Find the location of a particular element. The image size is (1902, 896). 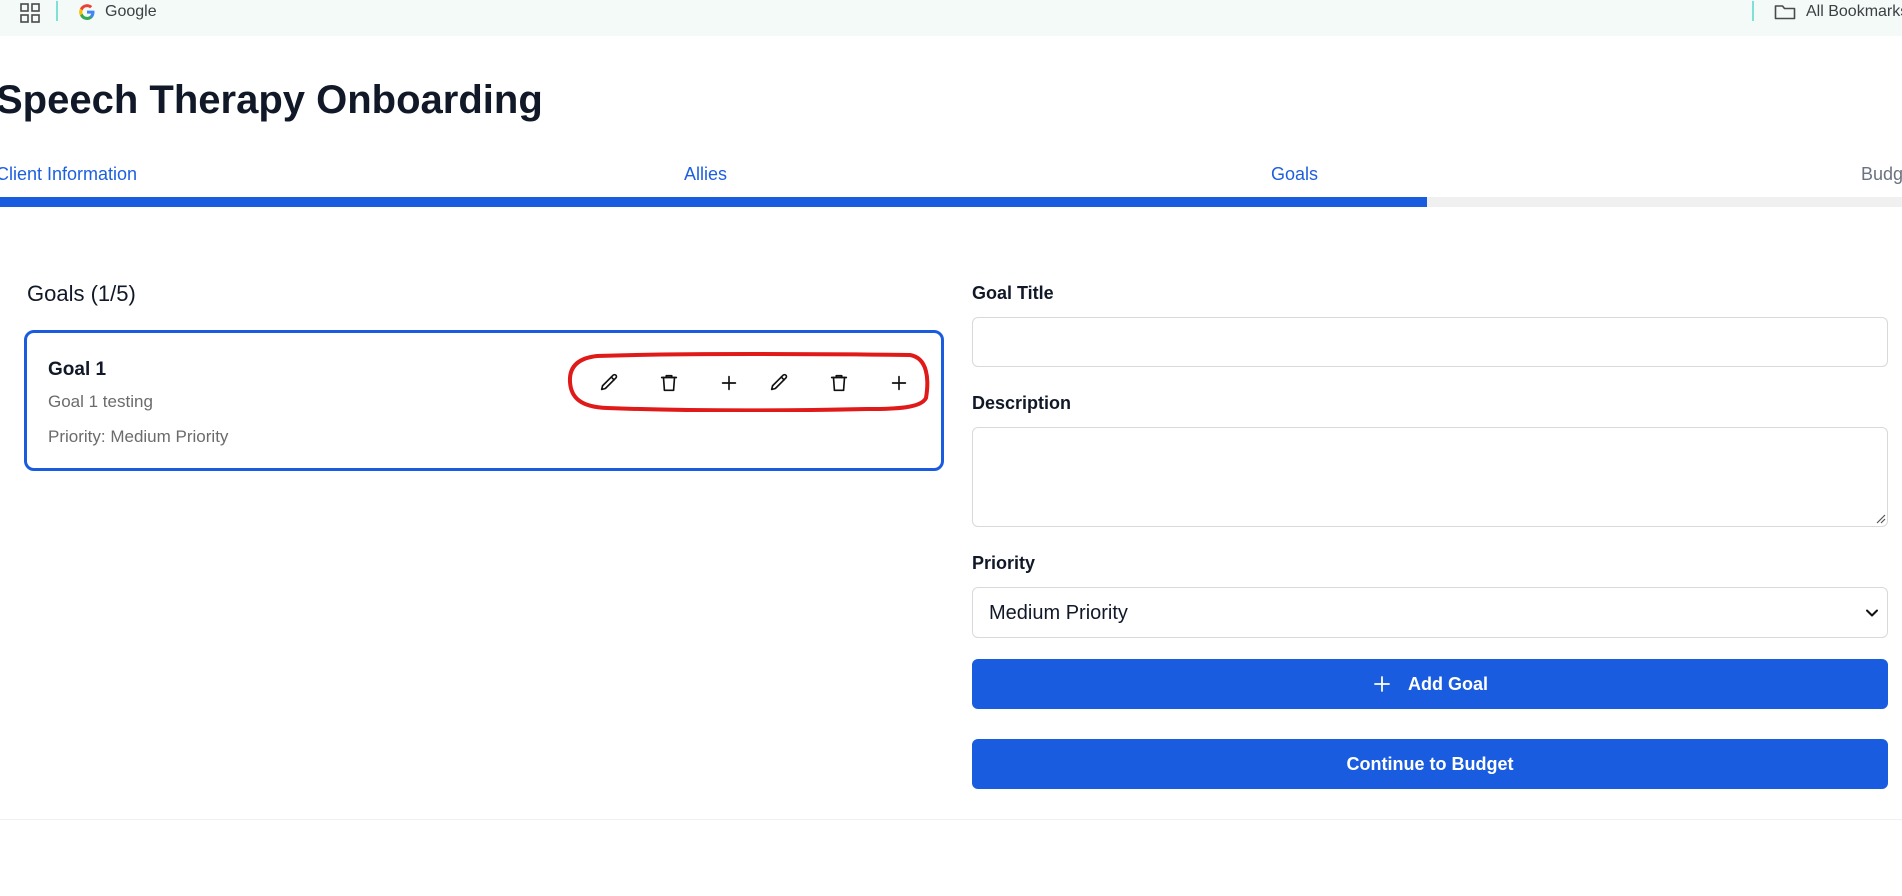

description-textarea is located at coordinates (1430, 477).